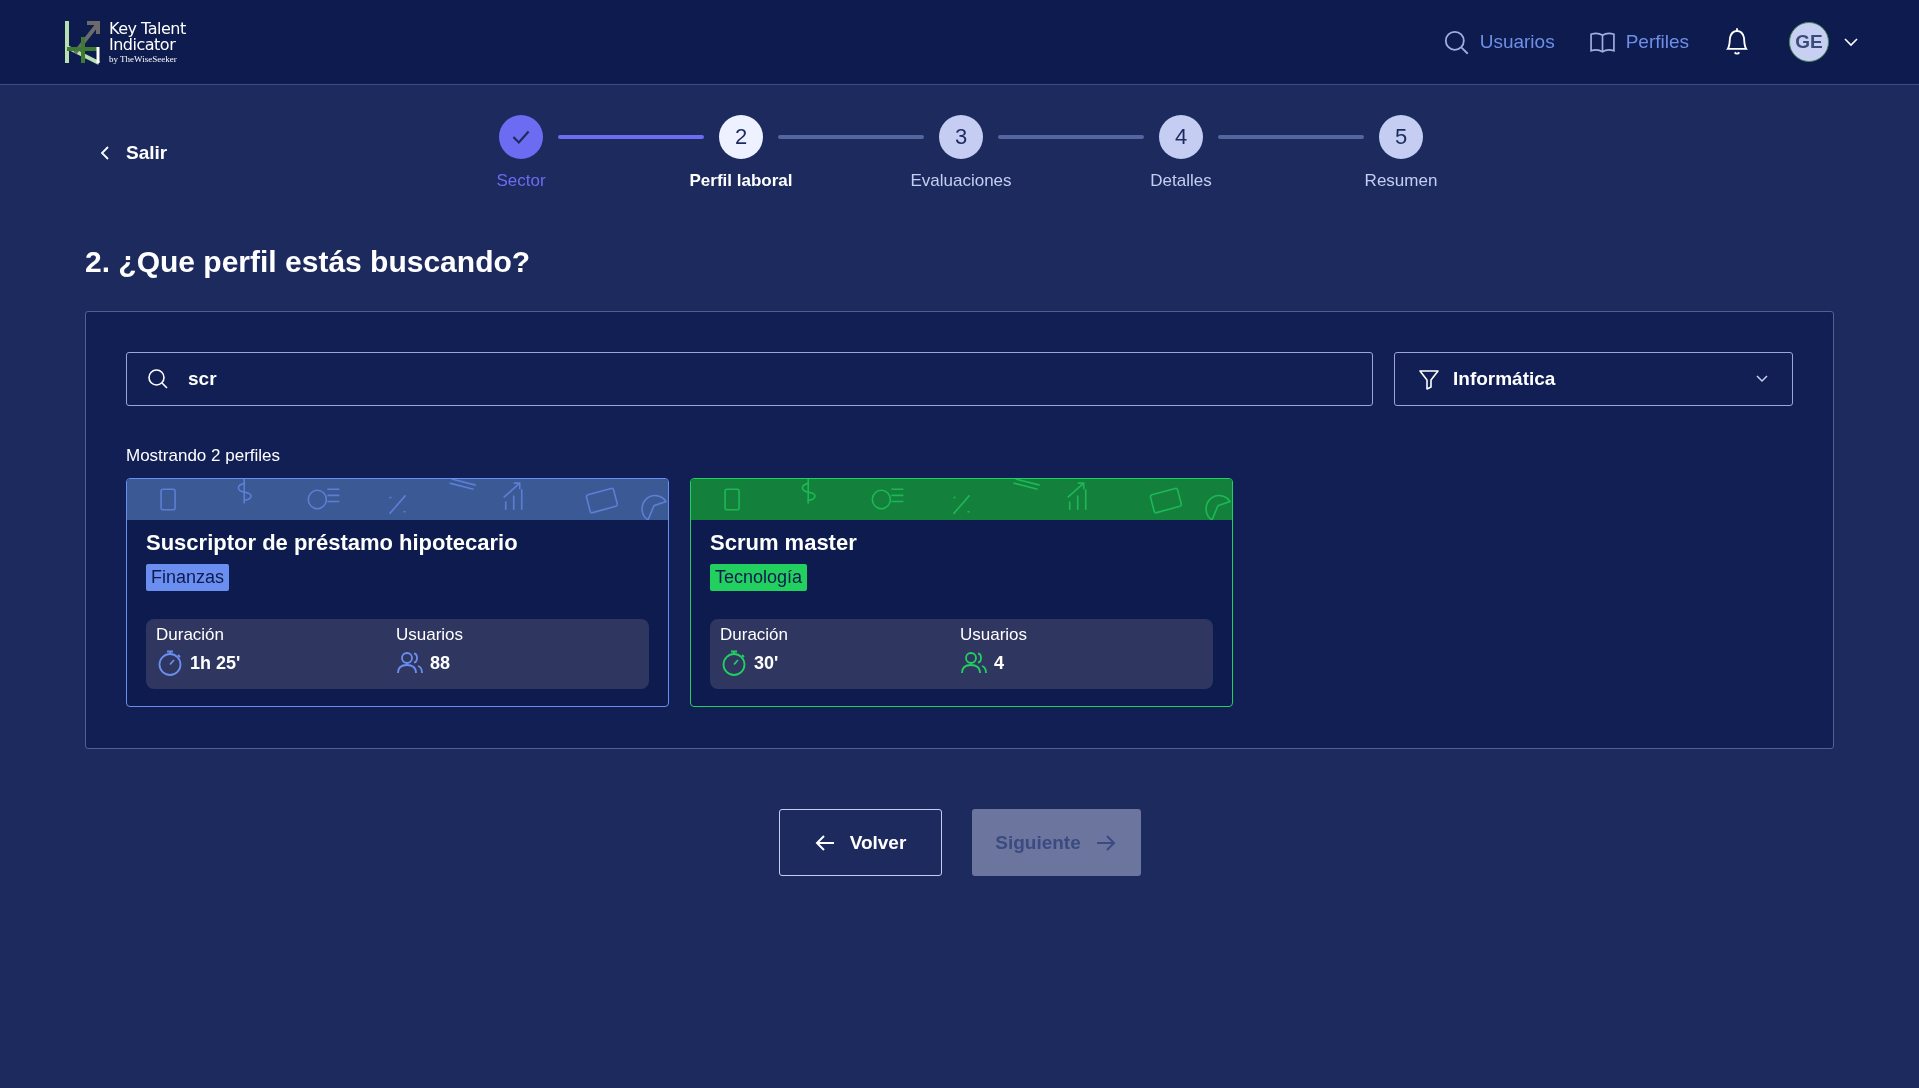 This screenshot has height=1088, width=1919. What do you see at coordinates (521, 181) in the screenshot?
I see `step-label: Sector` at bounding box center [521, 181].